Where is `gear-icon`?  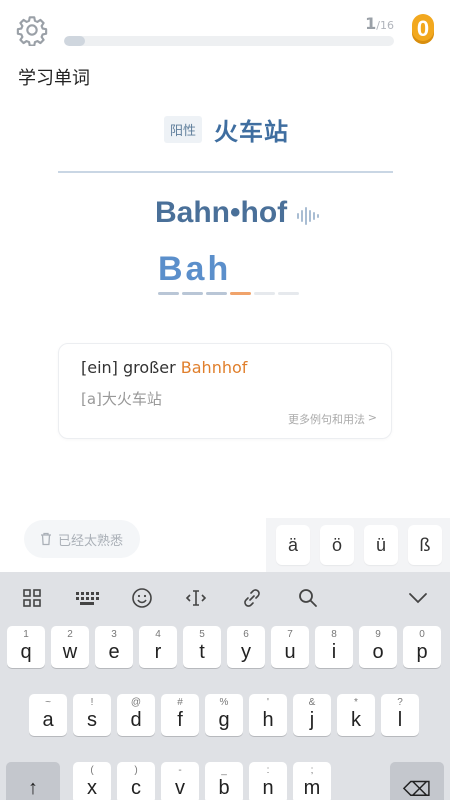
gear-icon is located at coordinates (32, 30).